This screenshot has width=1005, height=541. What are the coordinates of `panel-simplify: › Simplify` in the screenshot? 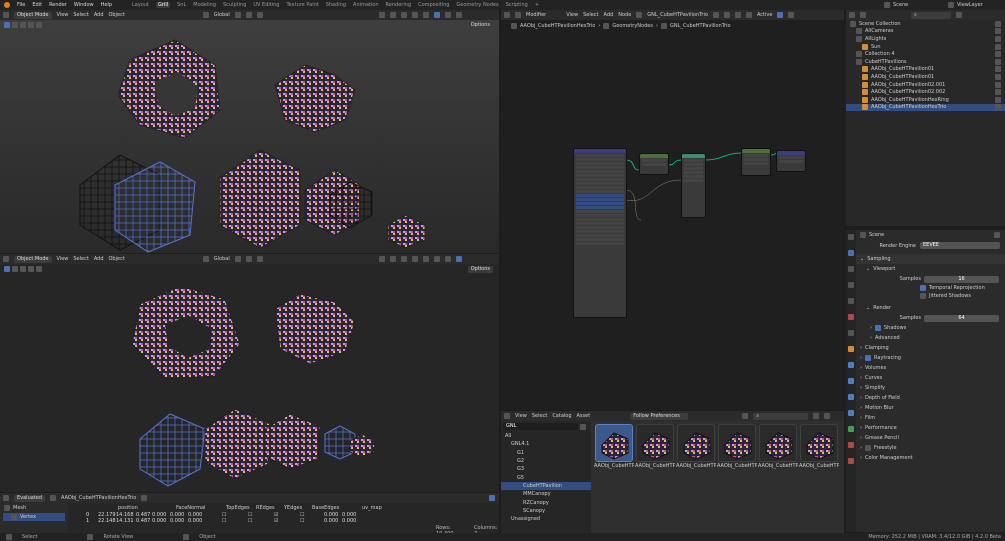 It's located at (930, 388).